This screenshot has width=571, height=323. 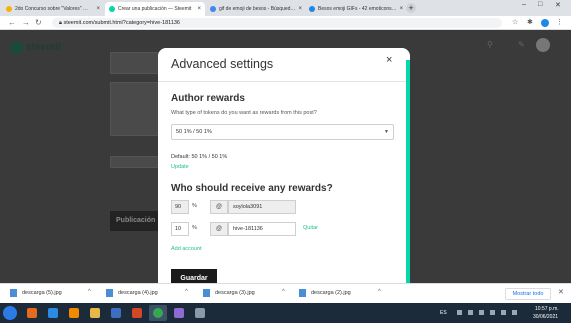 I want to click on app-icon, so click(x=200, y=313).